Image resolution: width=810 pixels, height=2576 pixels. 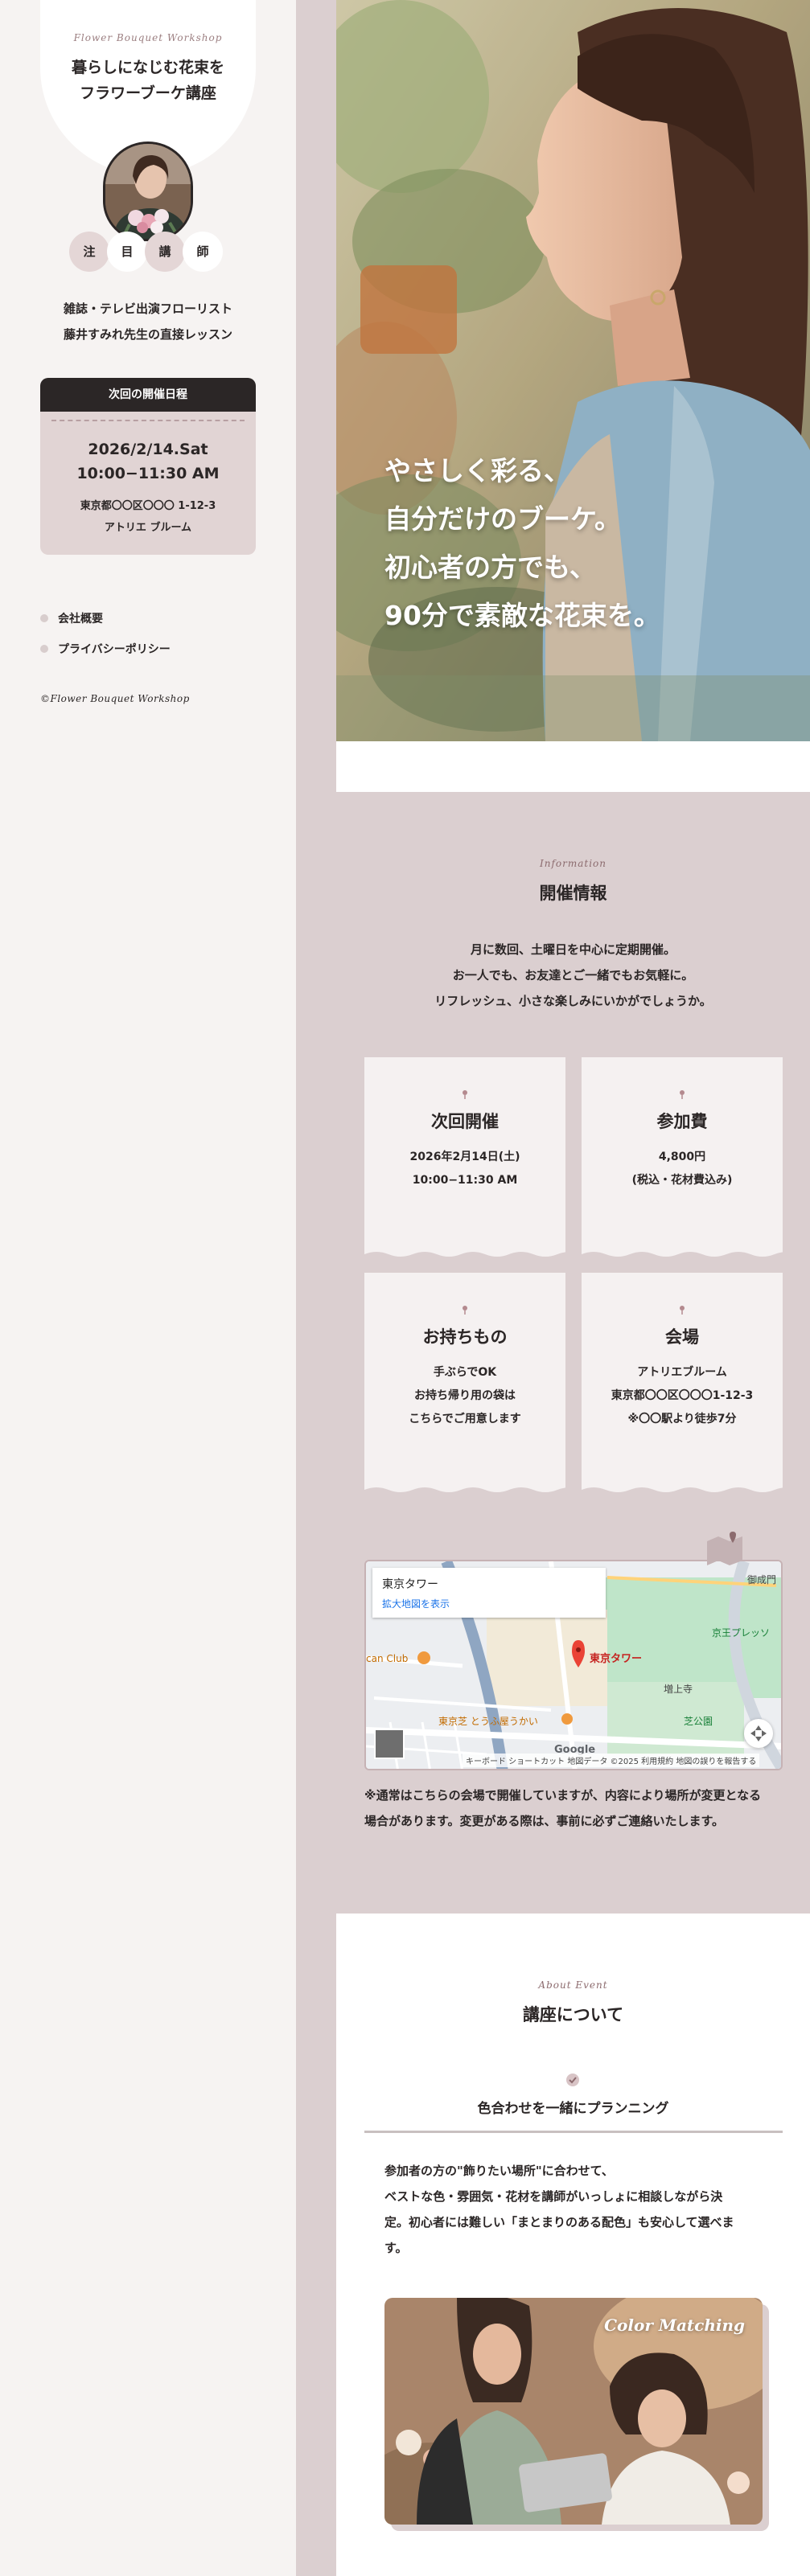 What do you see at coordinates (148, 420) in the screenshot?
I see `dashed-divider` at bounding box center [148, 420].